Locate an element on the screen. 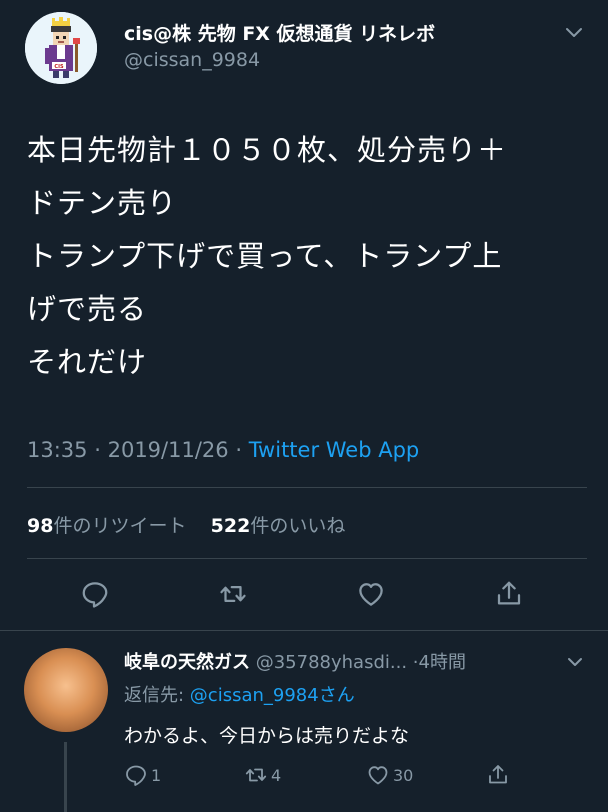 Image resolution: width=608 pixels, height=812 pixels. reply-header: 岐阜の天然ガス @35788yhasdi... ·4時間 is located at coordinates (295, 661).